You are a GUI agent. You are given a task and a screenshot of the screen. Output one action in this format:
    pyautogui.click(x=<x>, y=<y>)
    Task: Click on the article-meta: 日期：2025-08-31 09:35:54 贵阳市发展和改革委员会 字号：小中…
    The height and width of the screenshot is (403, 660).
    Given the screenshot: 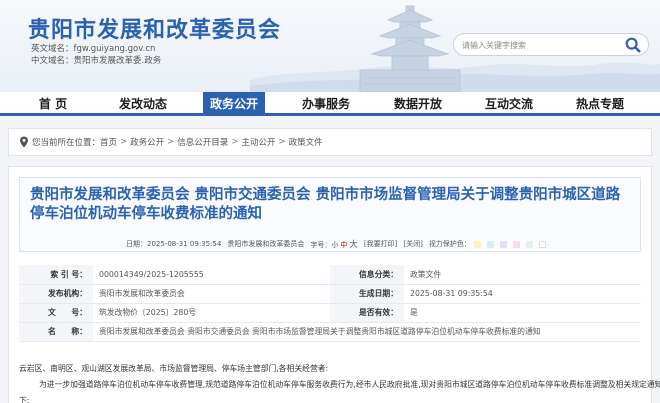 What is the action you would take?
    pyautogui.click(x=339, y=244)
    